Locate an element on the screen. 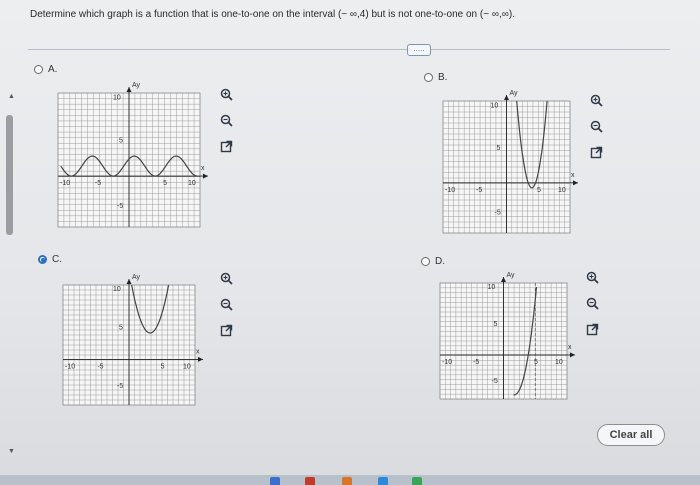 The image size is (700, 485). choice-d-label: D. is located at coordinates (440, 261).